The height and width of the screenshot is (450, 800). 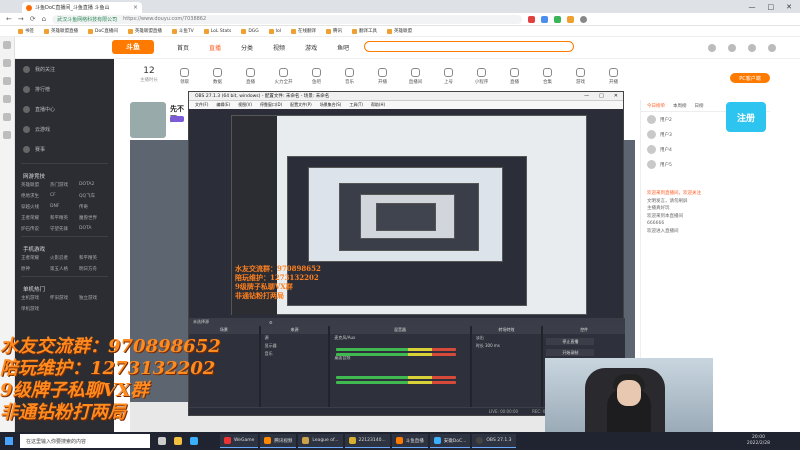 What do you see at coordinates (218, 31) in the screenshot?
I see `bookmark: LoL Stats` at bounding box center [218, 31].